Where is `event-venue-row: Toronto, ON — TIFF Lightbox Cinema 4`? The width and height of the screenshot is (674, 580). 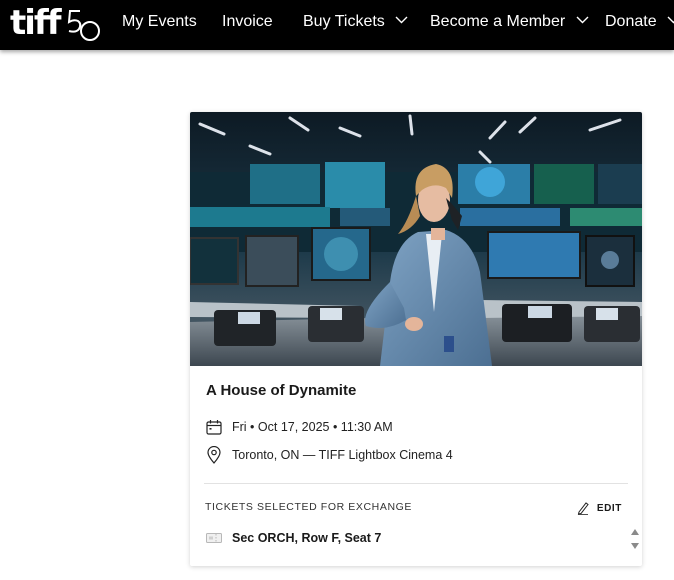 event-venue-row: Toronto, ON — TIFF Lightbox Cinema 4 is located at coordinates (329, 455).